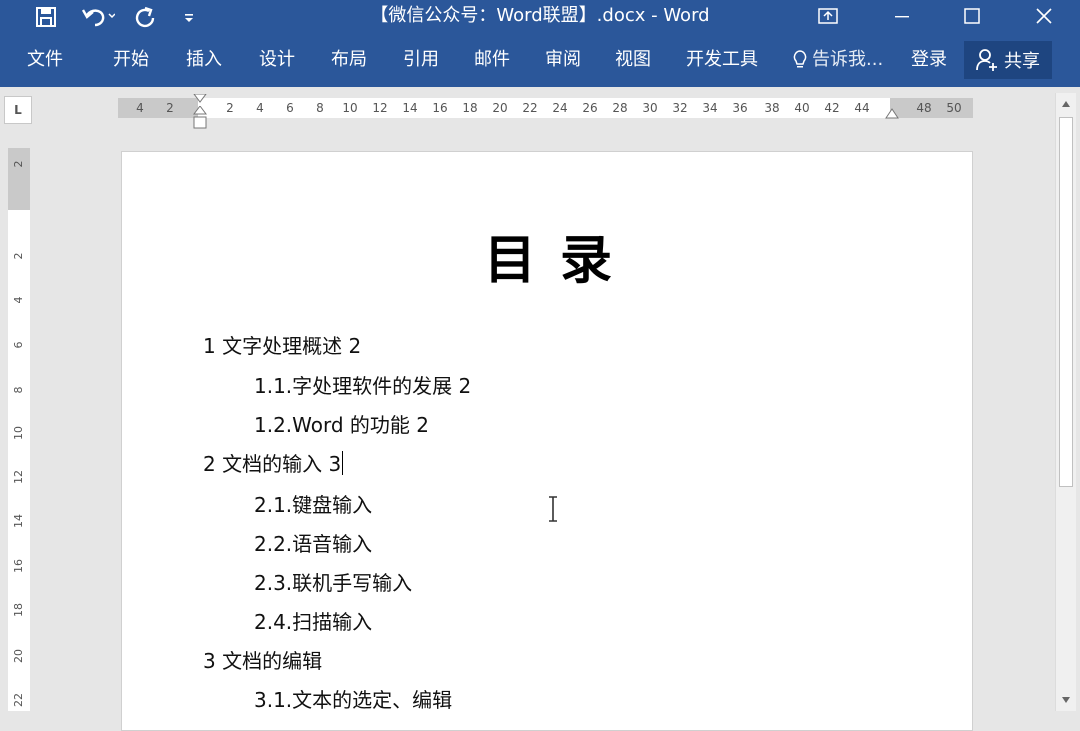  Describe the element at coordinates (559, 261) in the screenshot. I see `document-title: 目录` at that location.